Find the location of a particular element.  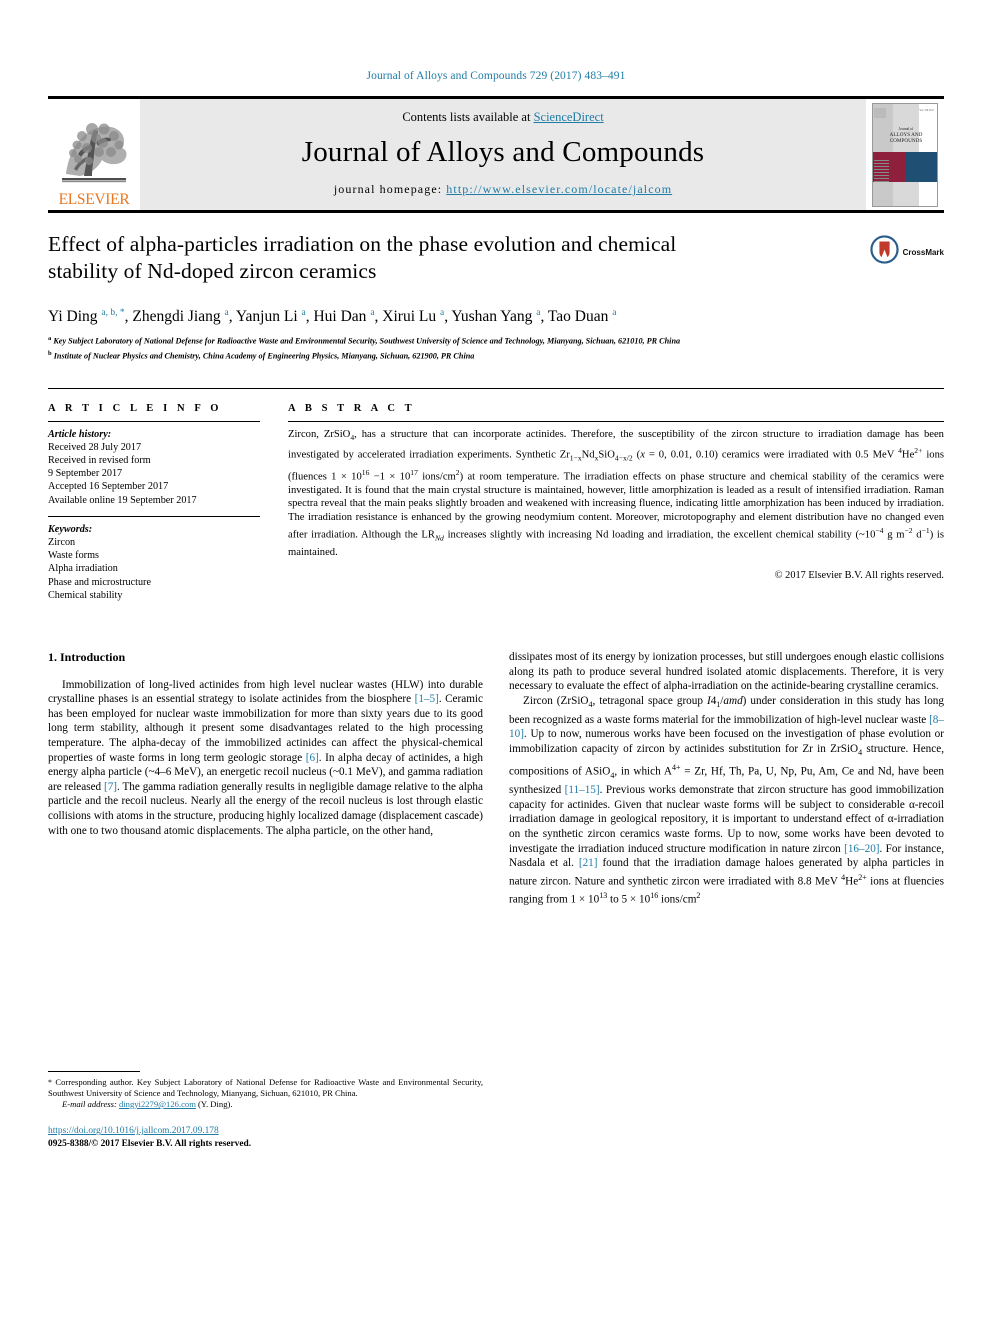

crossmark-badge: CrossMark is located at coordinates (907, 252).